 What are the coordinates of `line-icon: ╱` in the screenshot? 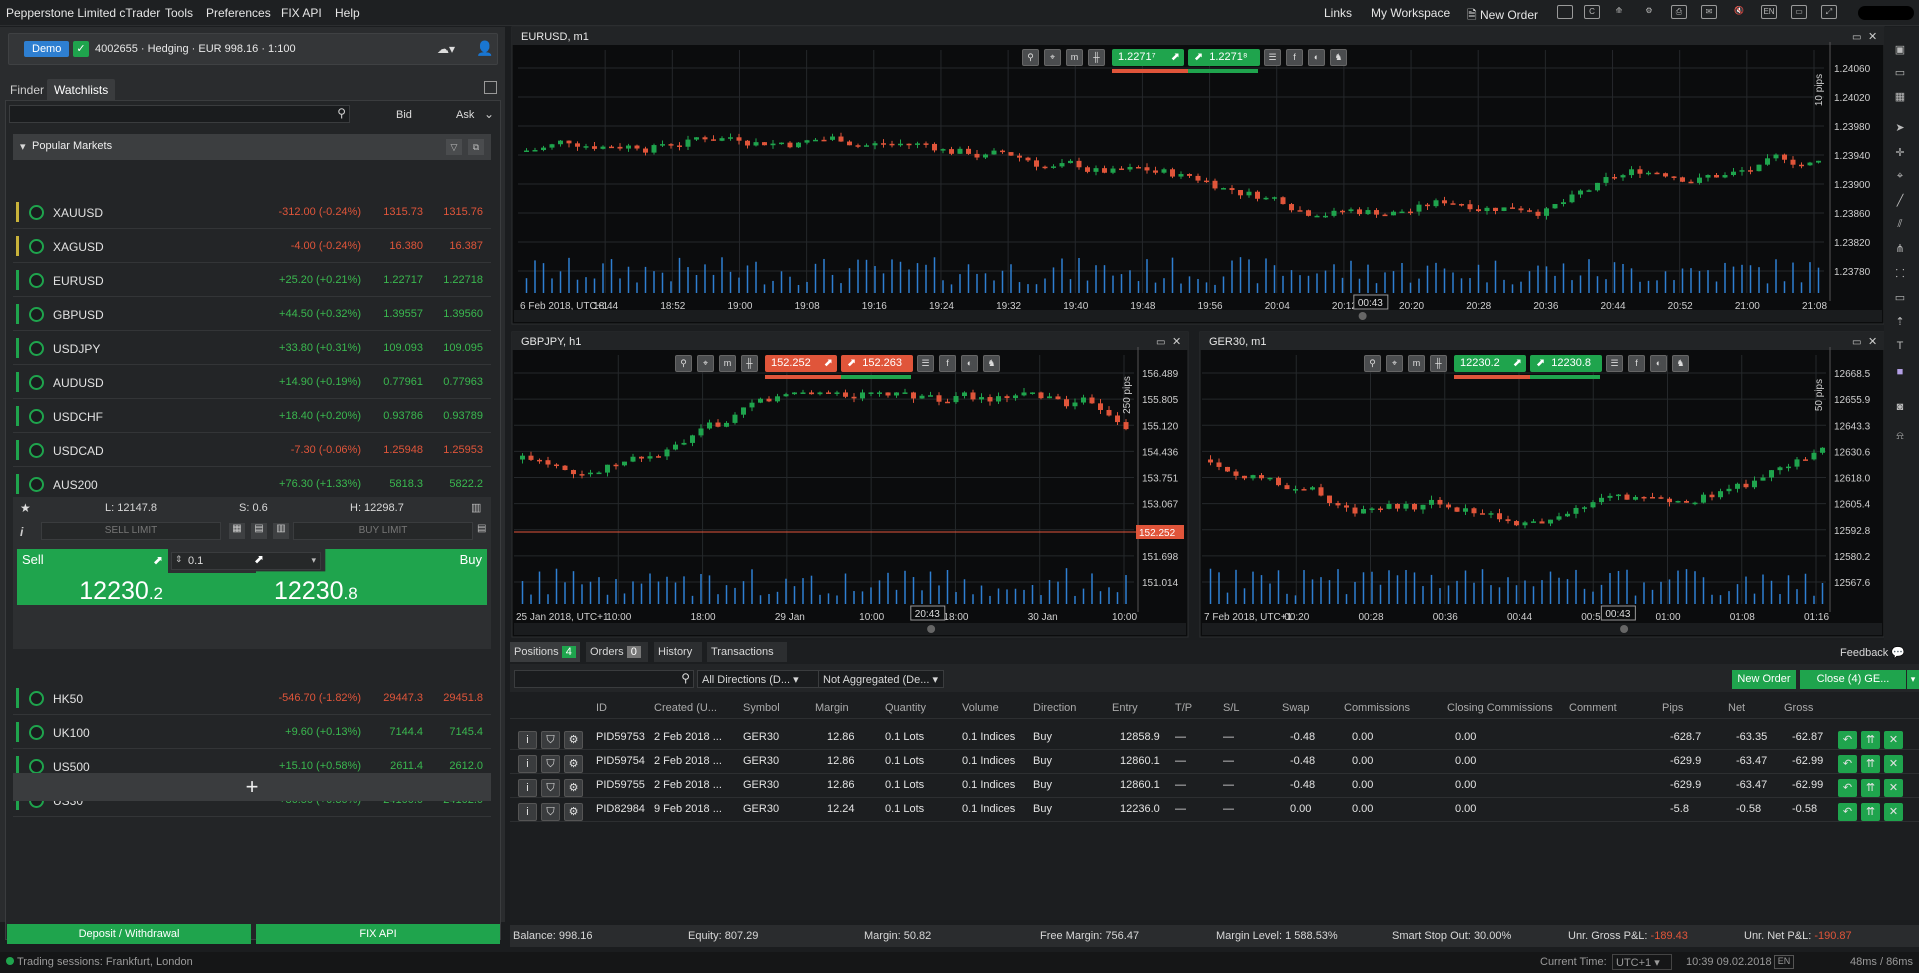 It's located at (1900, 203).